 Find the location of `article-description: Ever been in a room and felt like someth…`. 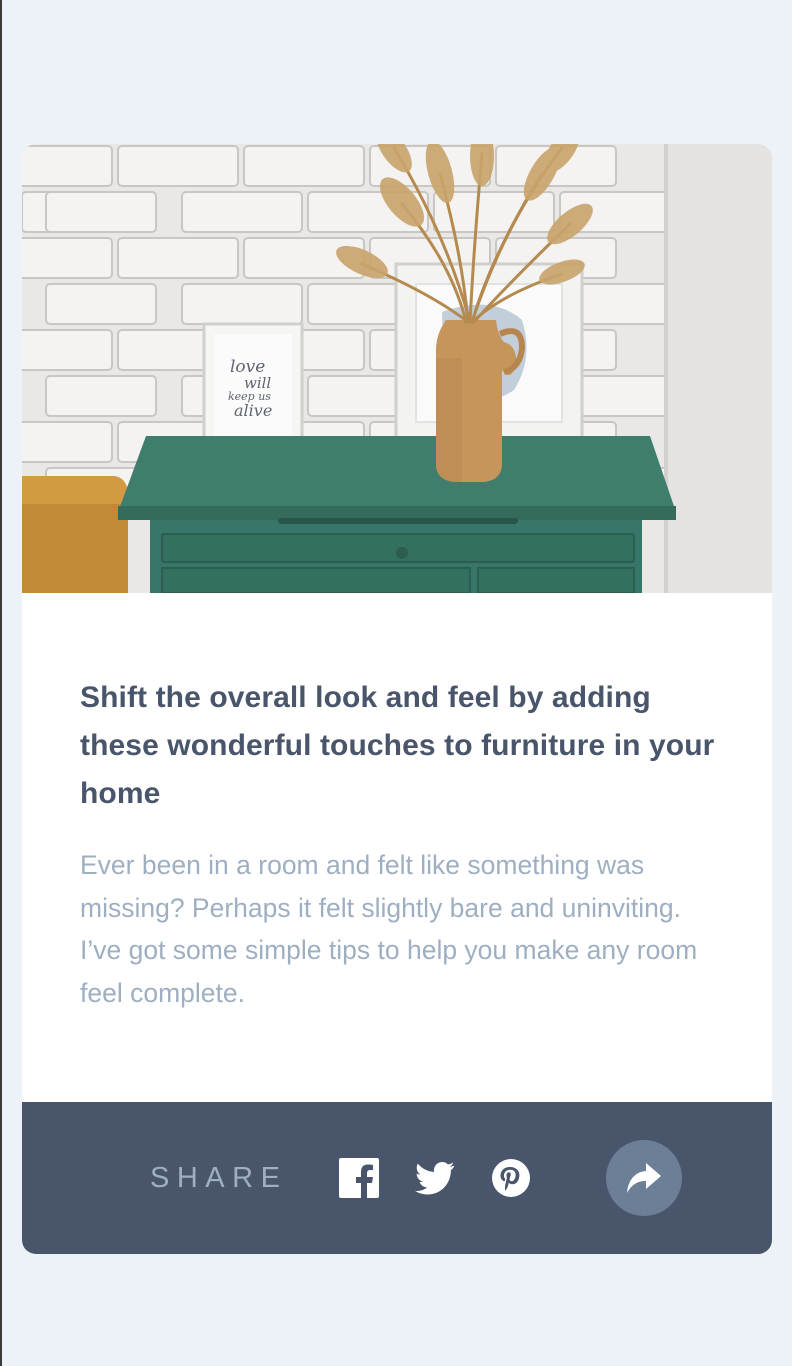

article-description: Ever been in a room and felt like someth… is located at coordinates (389, 929).